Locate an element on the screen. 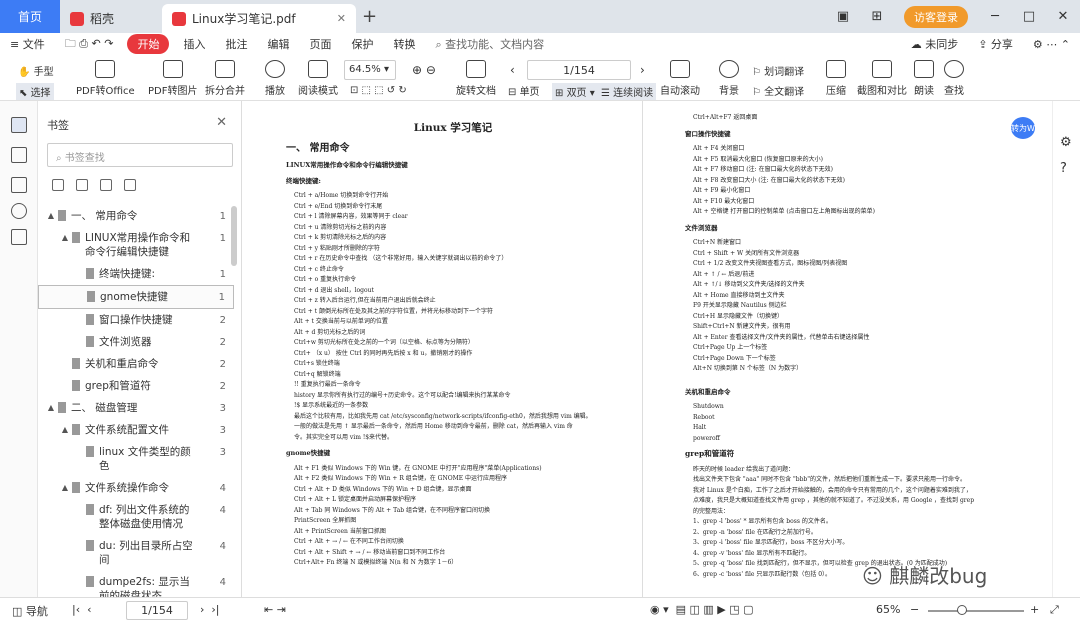 This screenshot has width=1080, height=623. pdf-to-office-button: PDF转Office is located at coordinates (105, 78).